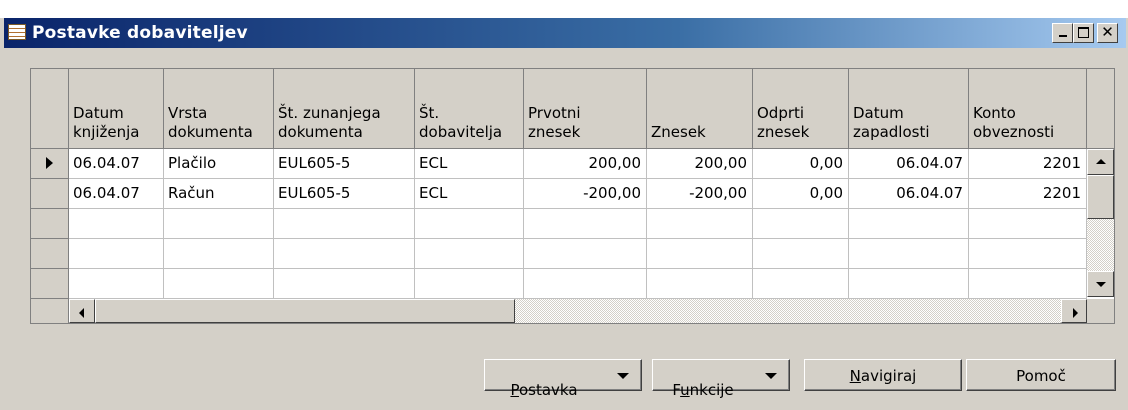 Image resolution: width=1128 pixels, height=410 pixels. I want to click on horizontal-scroll-thumb, so click(305, 311).